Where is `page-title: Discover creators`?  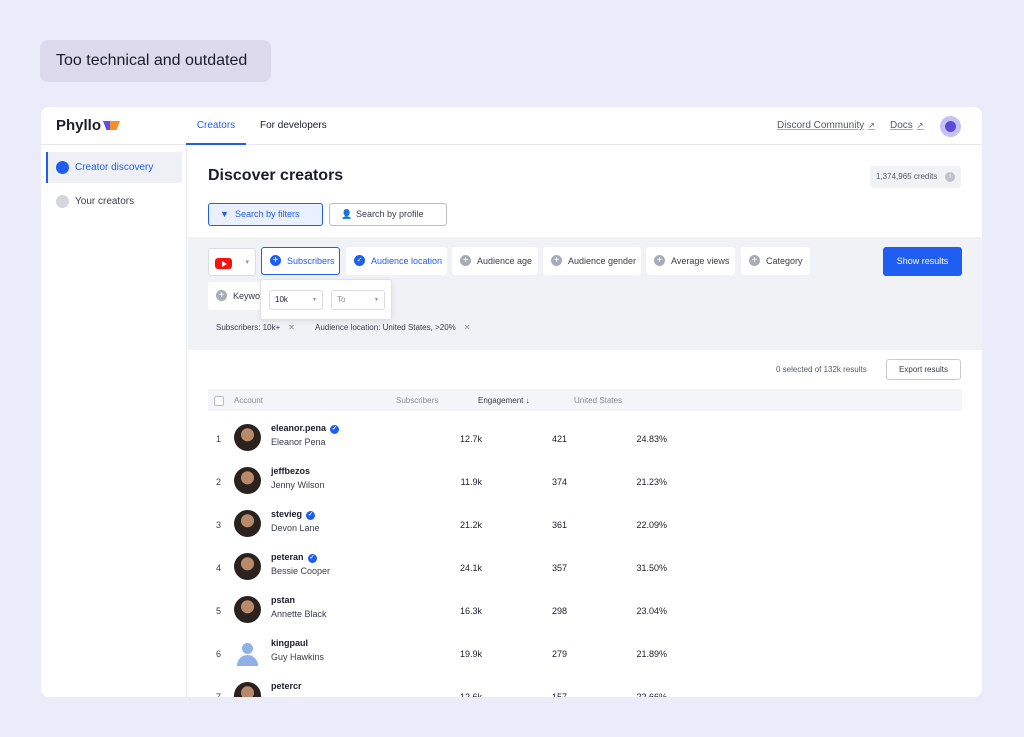
page-title: Discover creators is located at coordinates (276, 175).